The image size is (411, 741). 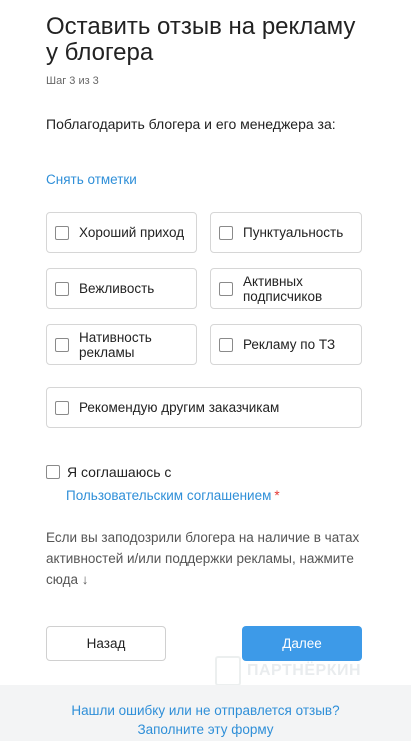 What do you see at coordinates (293, 232) in the screenshot?
I see `option-label: Пунктуальность` at bounding box center [293, 232].